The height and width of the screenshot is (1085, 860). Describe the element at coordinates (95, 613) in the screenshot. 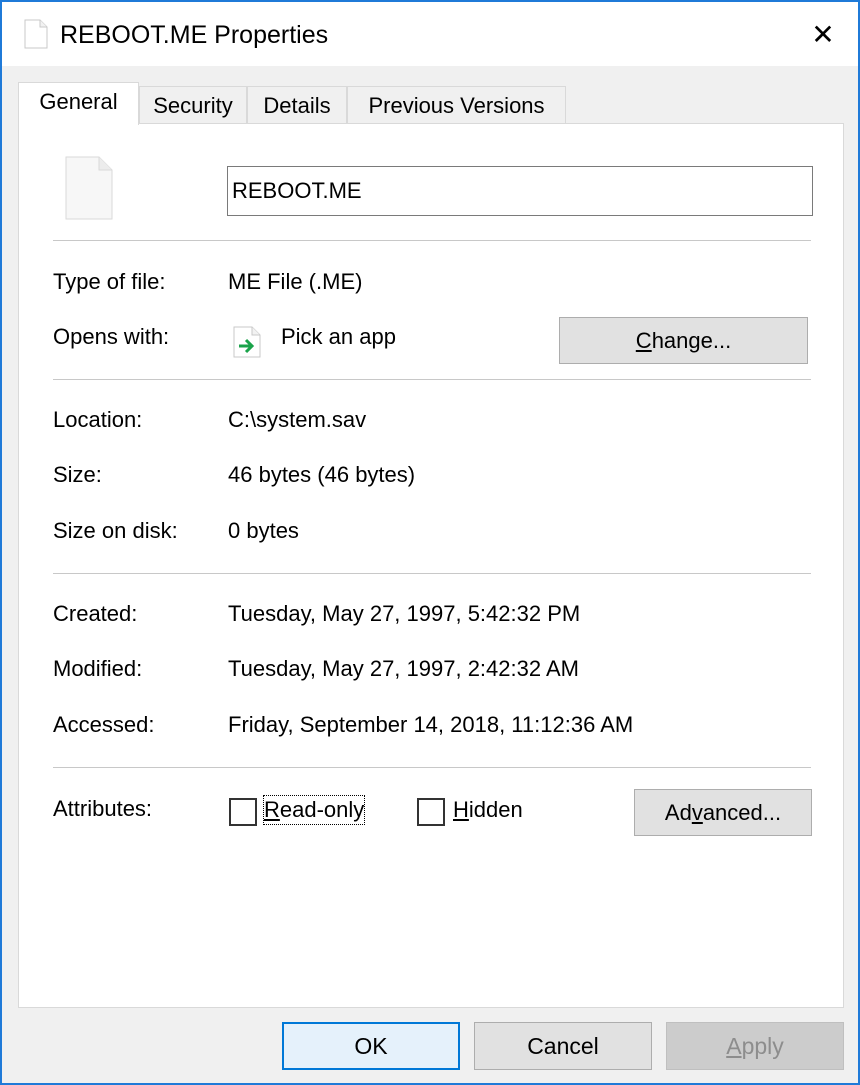

I see `created-label: Created:` at that location.